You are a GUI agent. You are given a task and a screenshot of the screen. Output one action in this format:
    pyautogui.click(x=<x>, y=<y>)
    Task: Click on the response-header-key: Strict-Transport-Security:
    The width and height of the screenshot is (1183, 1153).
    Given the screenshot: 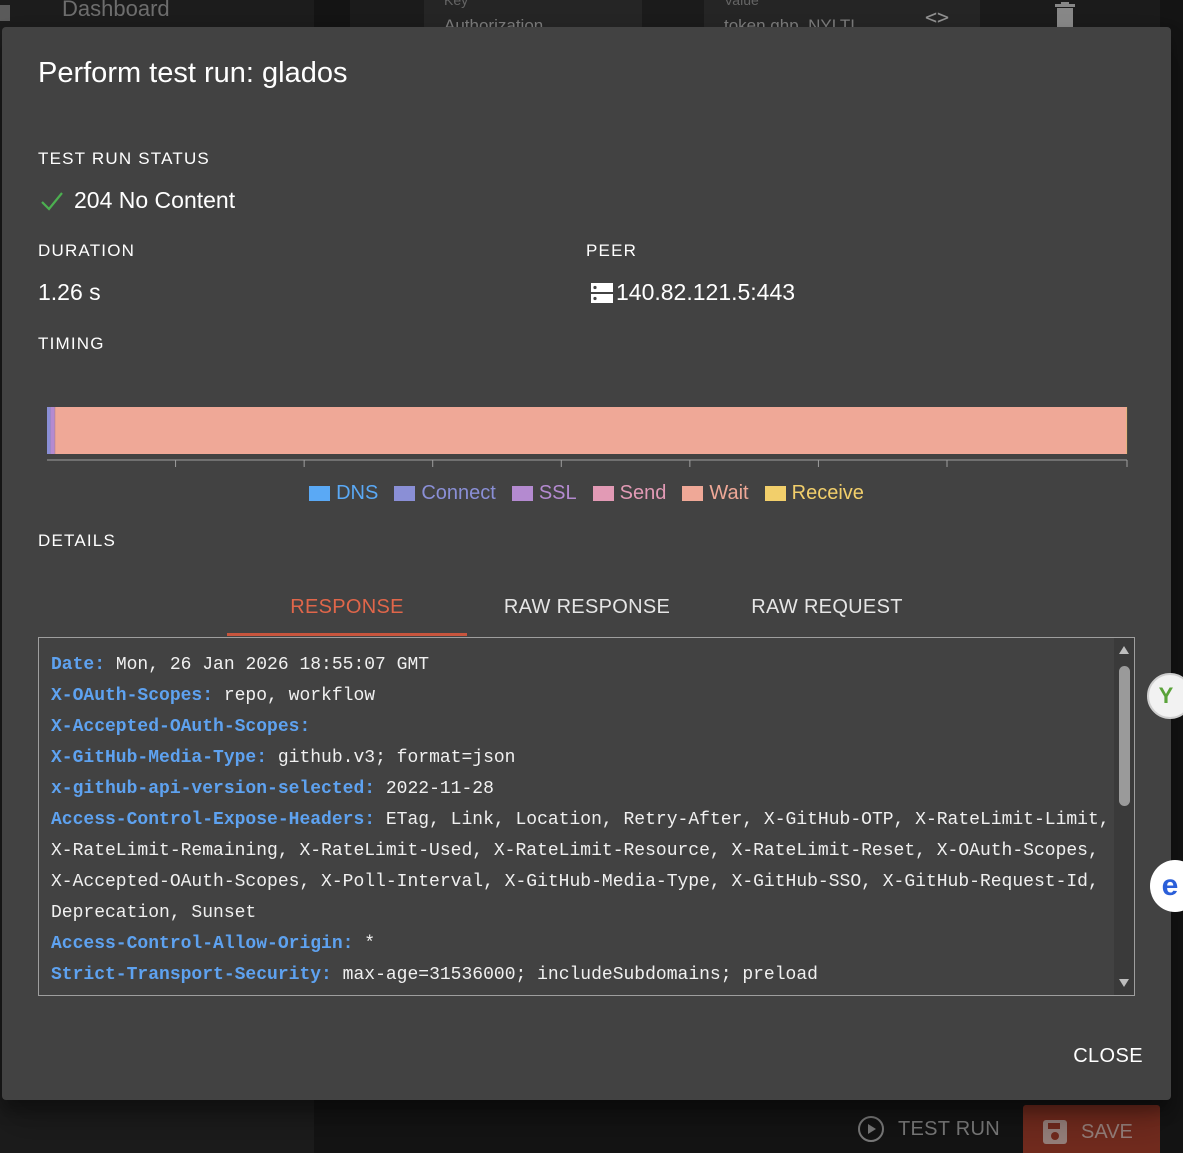 What is the action you would take?
    pyautogui.click(x=191, y=975)
    